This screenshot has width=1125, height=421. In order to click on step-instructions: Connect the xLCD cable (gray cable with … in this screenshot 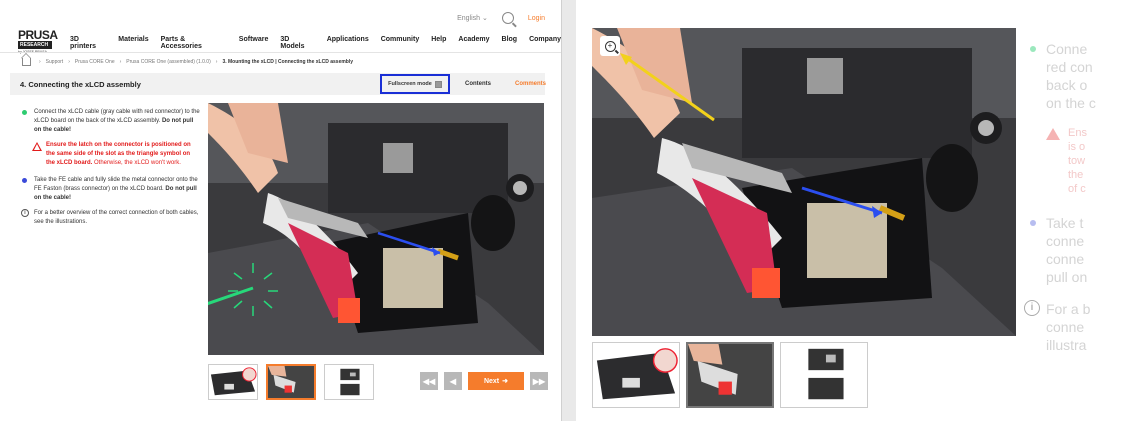, I will do `click(110, 170)`.